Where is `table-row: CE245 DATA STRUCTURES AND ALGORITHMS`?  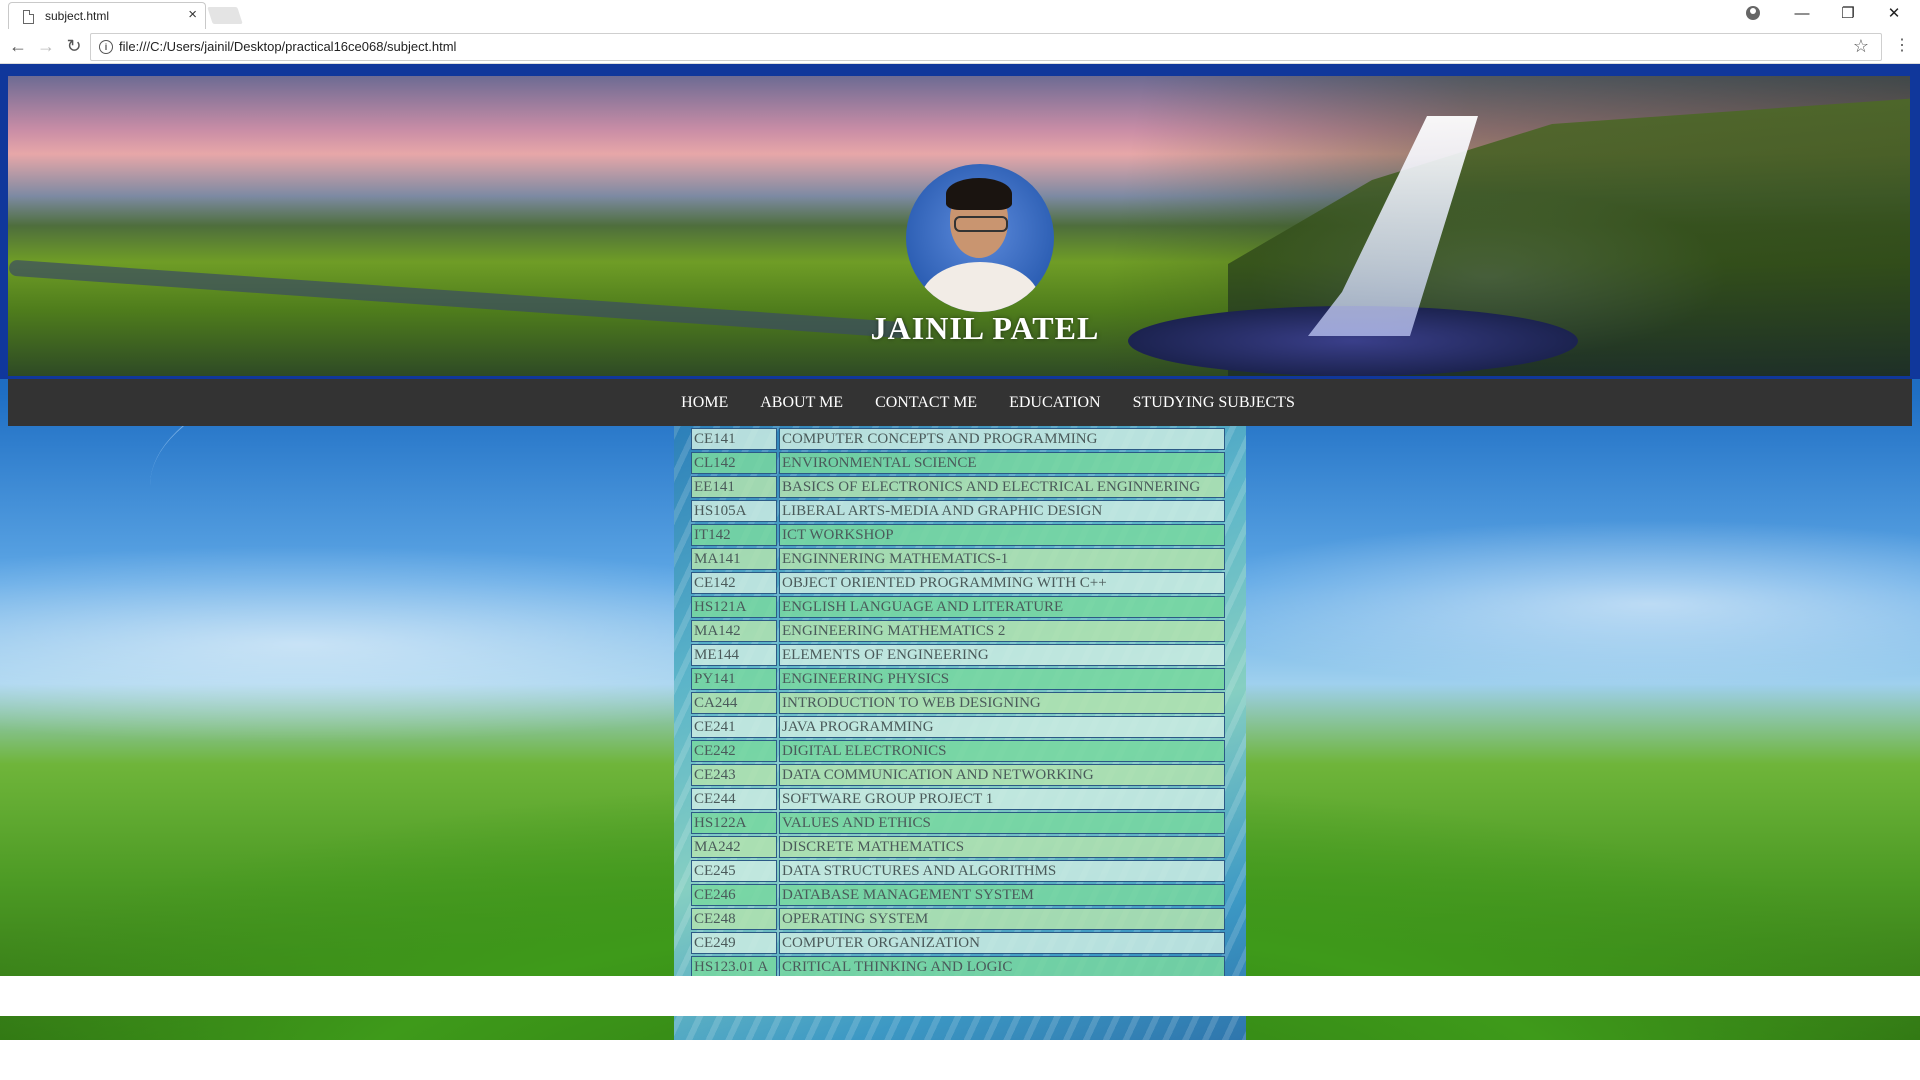 table-row: CE245 DATA STRUCTURES AND ALGORITHMS is located at coordinates (958, 871).